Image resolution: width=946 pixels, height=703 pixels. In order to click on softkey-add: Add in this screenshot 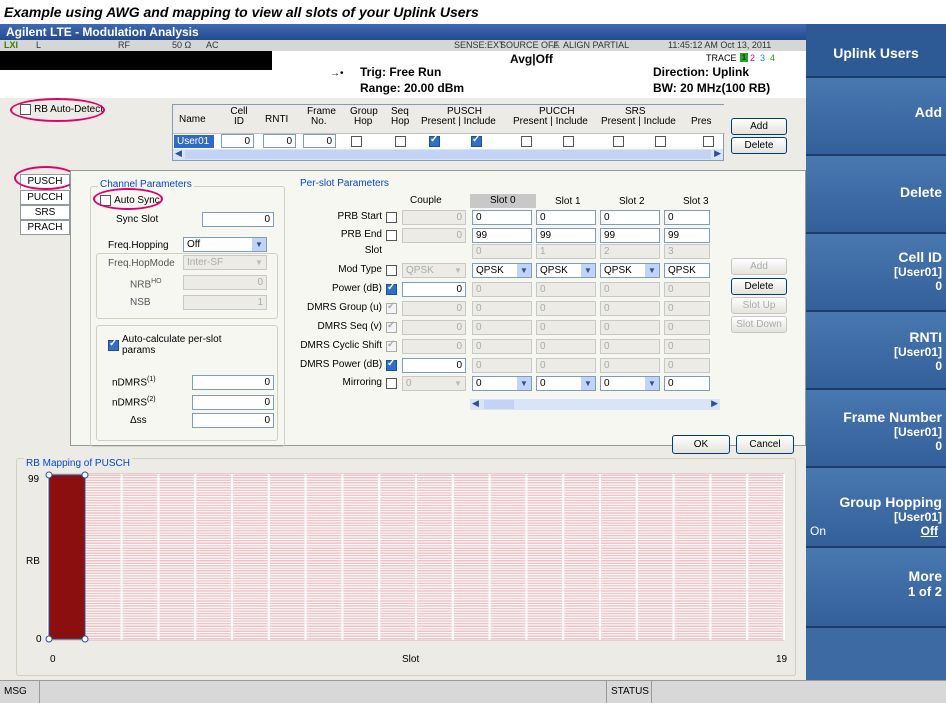, I will do `click(876, 117)`.